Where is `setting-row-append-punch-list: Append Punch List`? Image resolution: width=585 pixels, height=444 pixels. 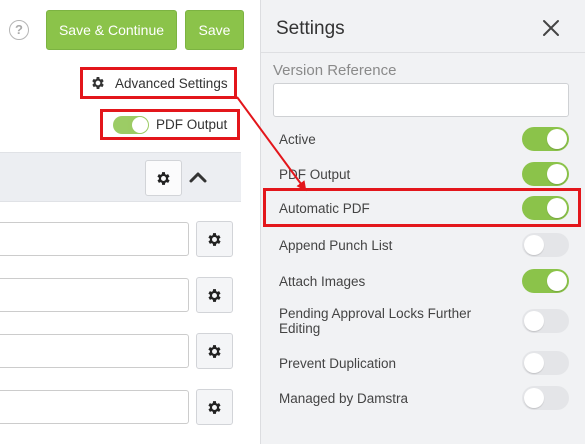
setting-row-append-punch-list: Append Punch List is located at coordinates (424, 245).